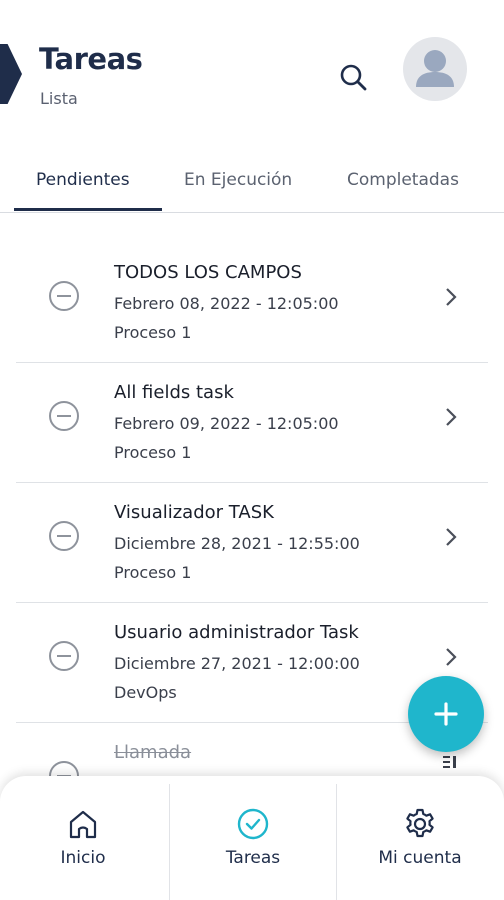 This screenshot has height=900, width=504. I want to click on add-task-button, so click(446, 714).